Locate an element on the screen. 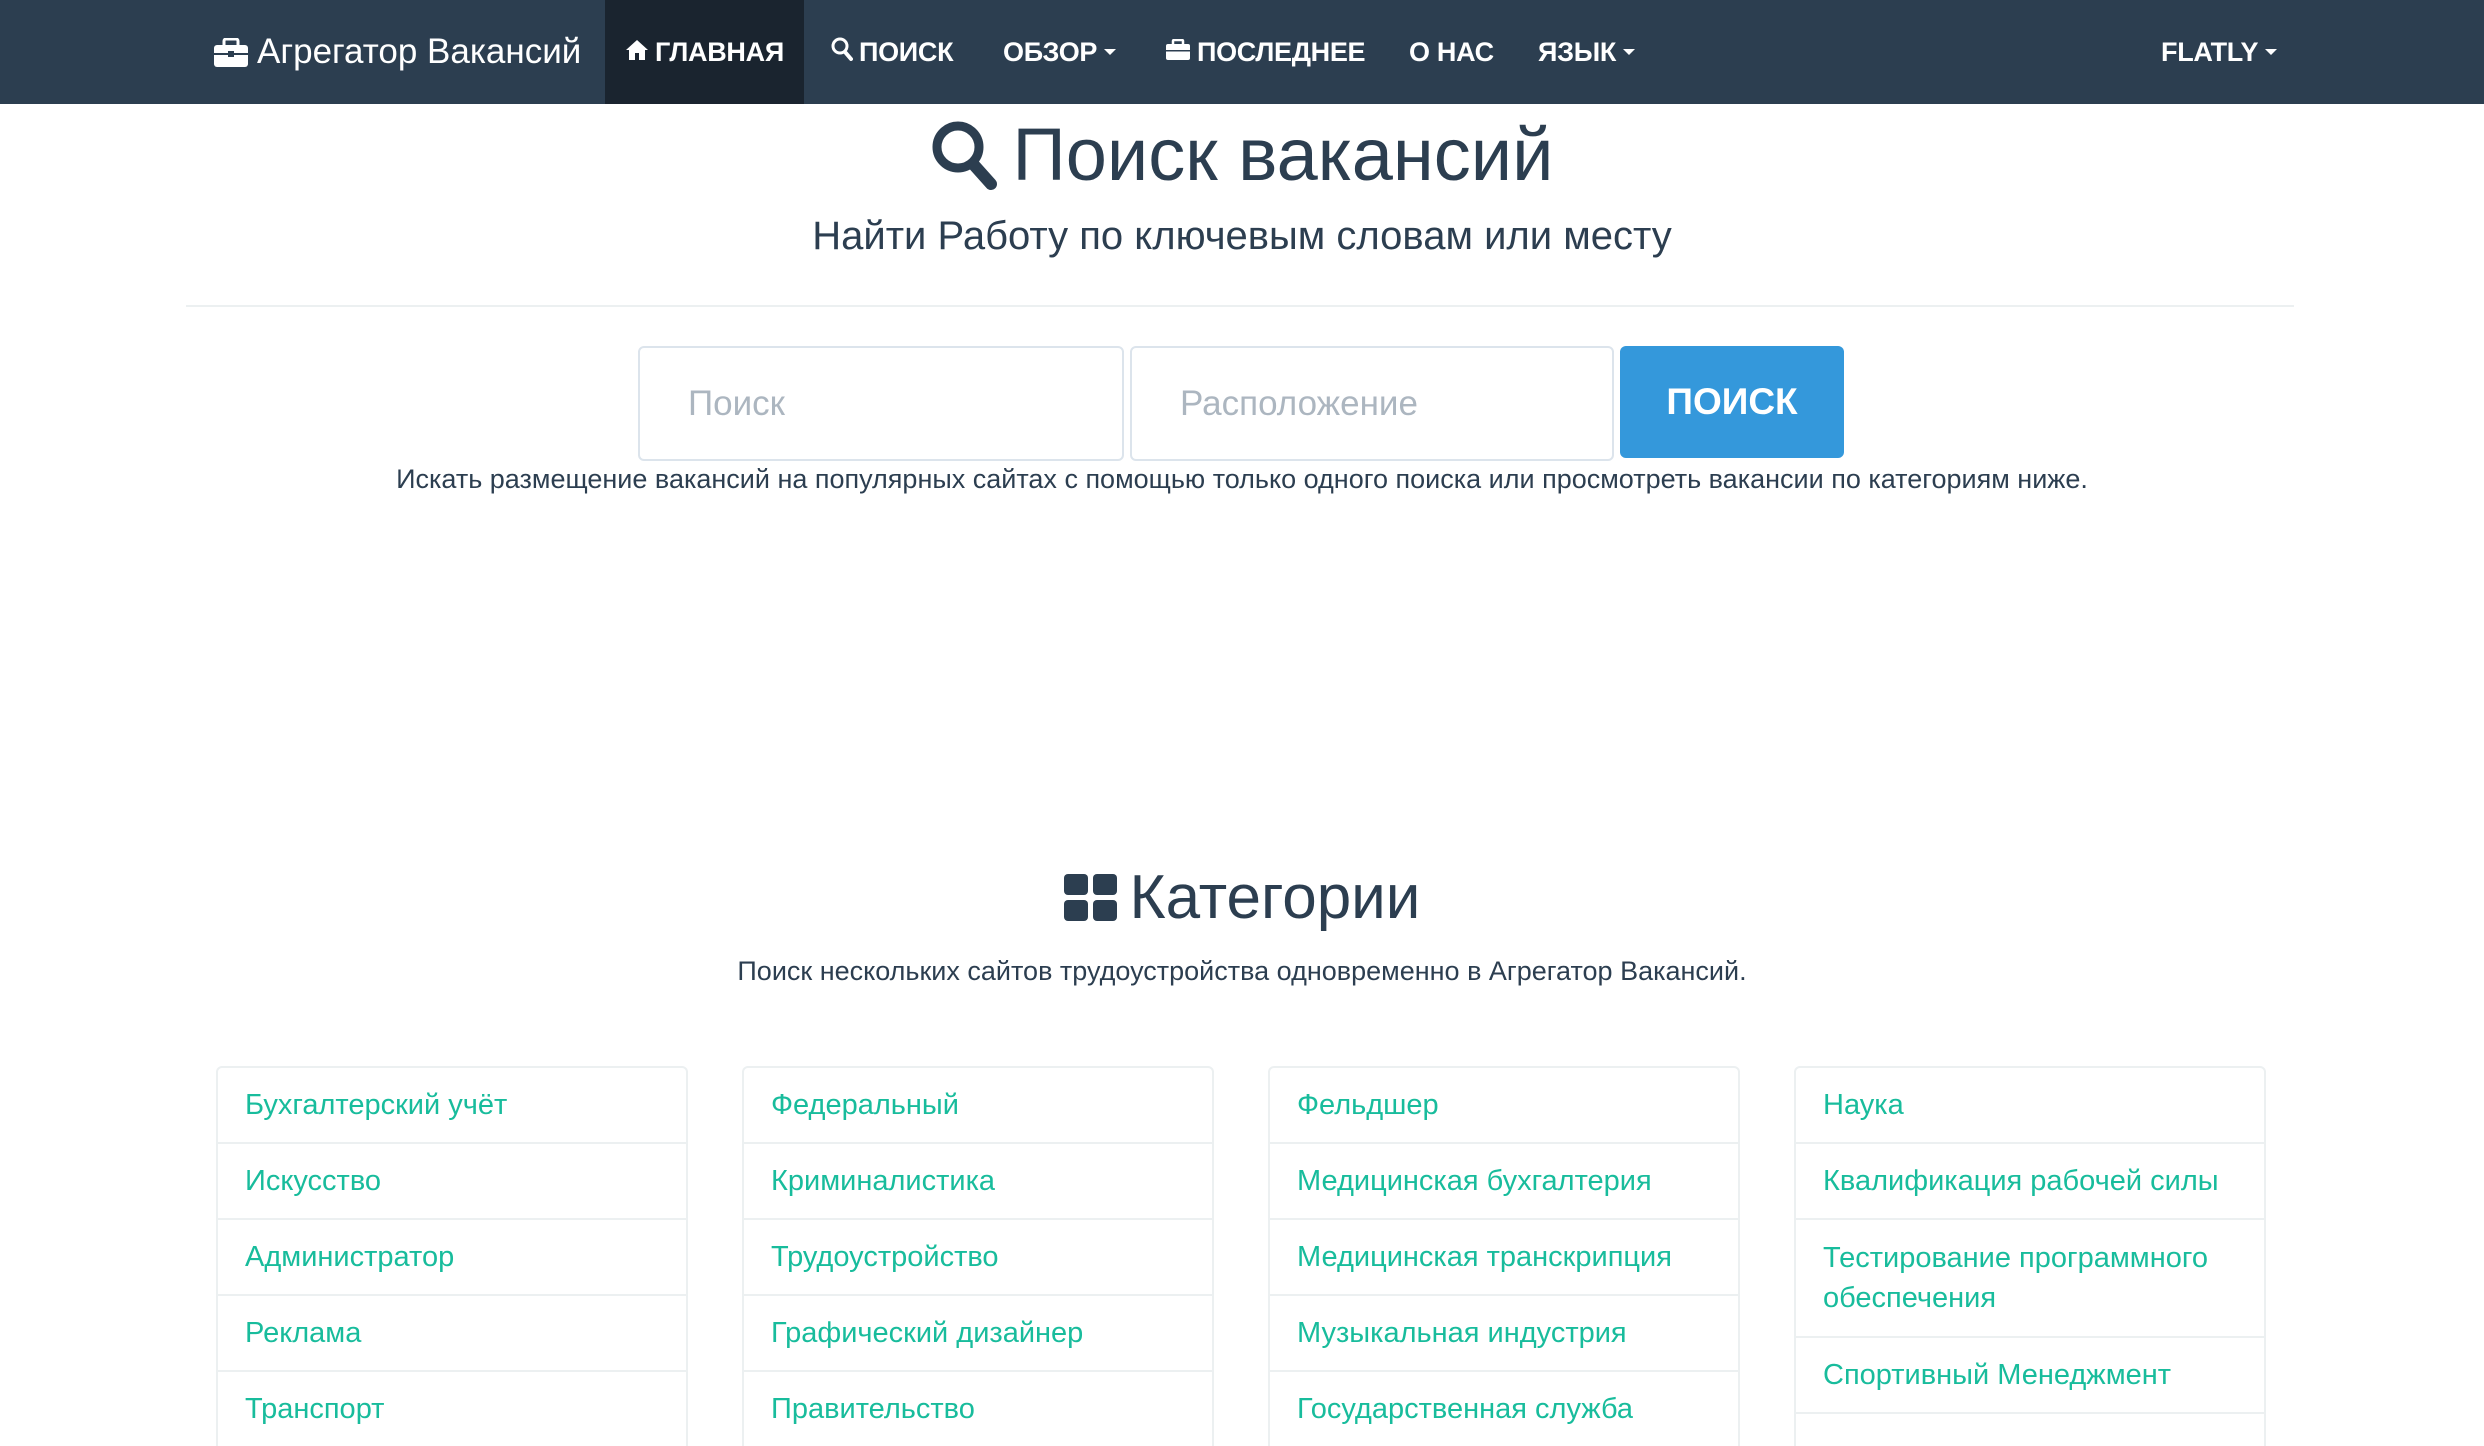 The width and height of the screenshot is (2484, 1446). category-link is located at coordinates (2030, 1429).